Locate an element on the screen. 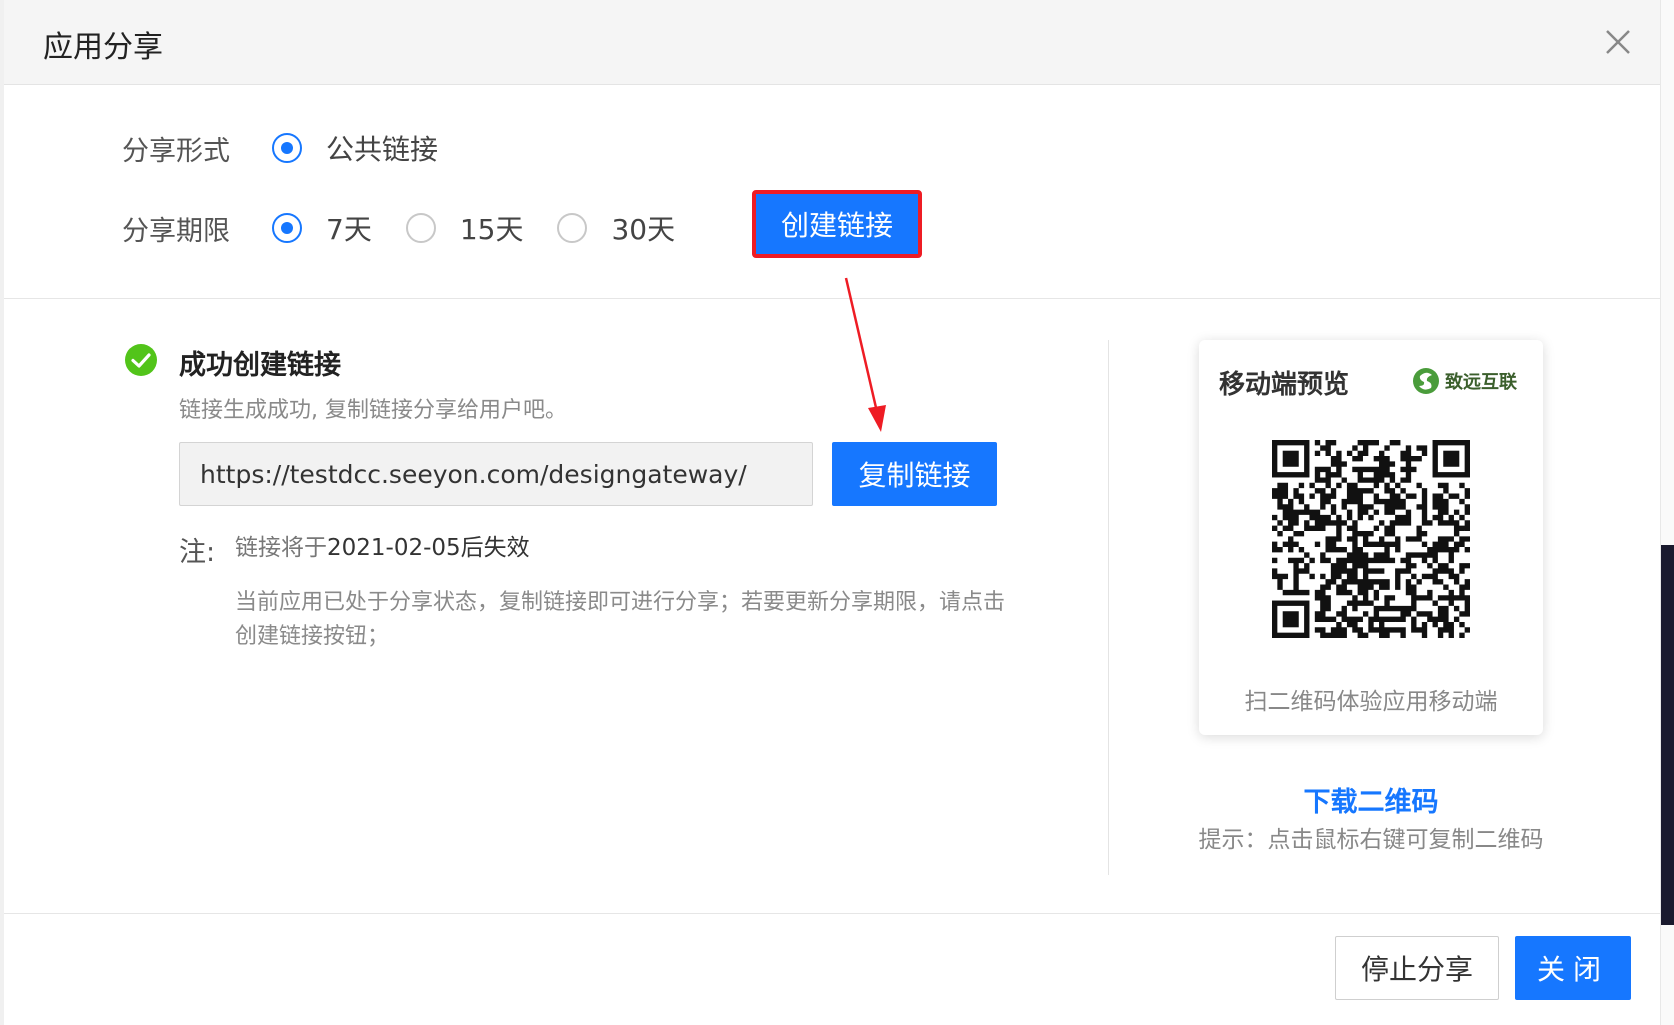 The height and width of the screenshot is (1025, 1674). share-form-label: 分享形式 is located at coordinates (176, 151).